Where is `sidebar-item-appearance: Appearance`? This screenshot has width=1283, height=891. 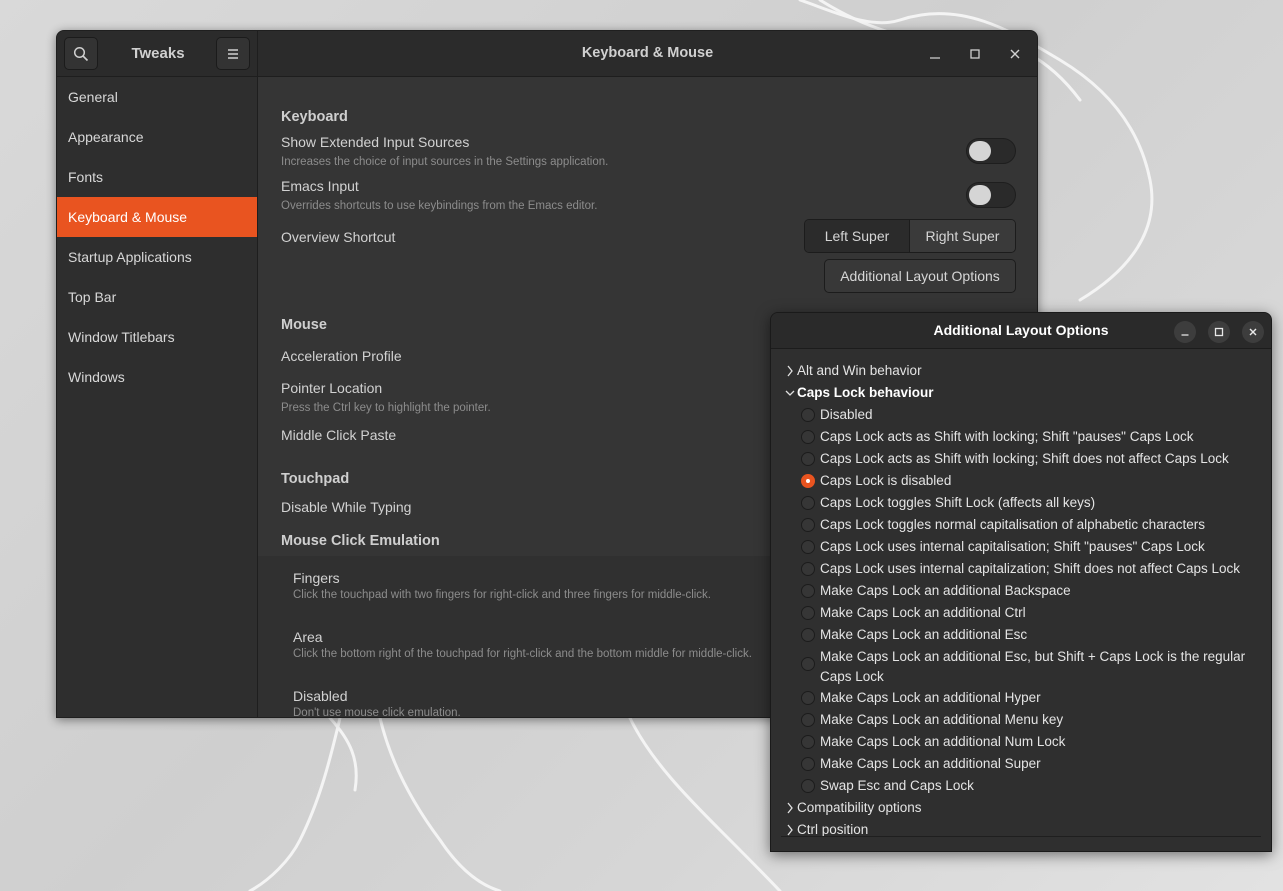
sidebar-item-appearance: Appearance is located at coordinates (157, 137).